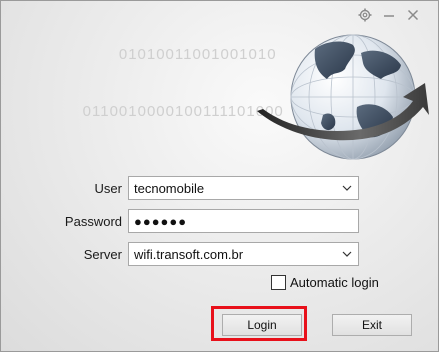  I want to click on user-combobox: tecnomobile, so click(243, 188).